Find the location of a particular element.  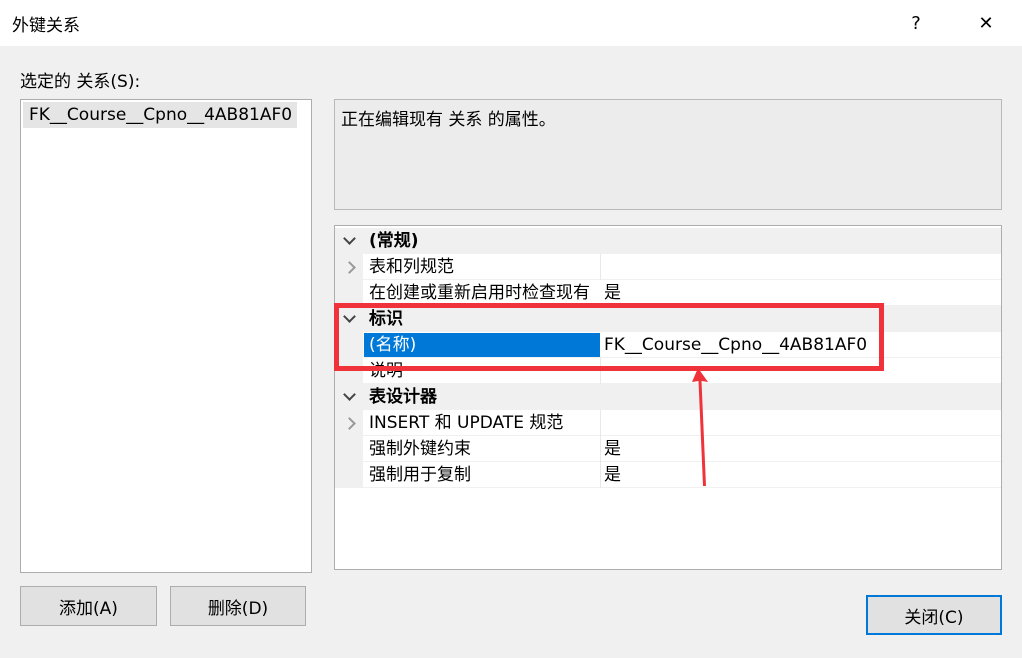

category-table-designer: 表设计器 is located at coordinates (668, 397).